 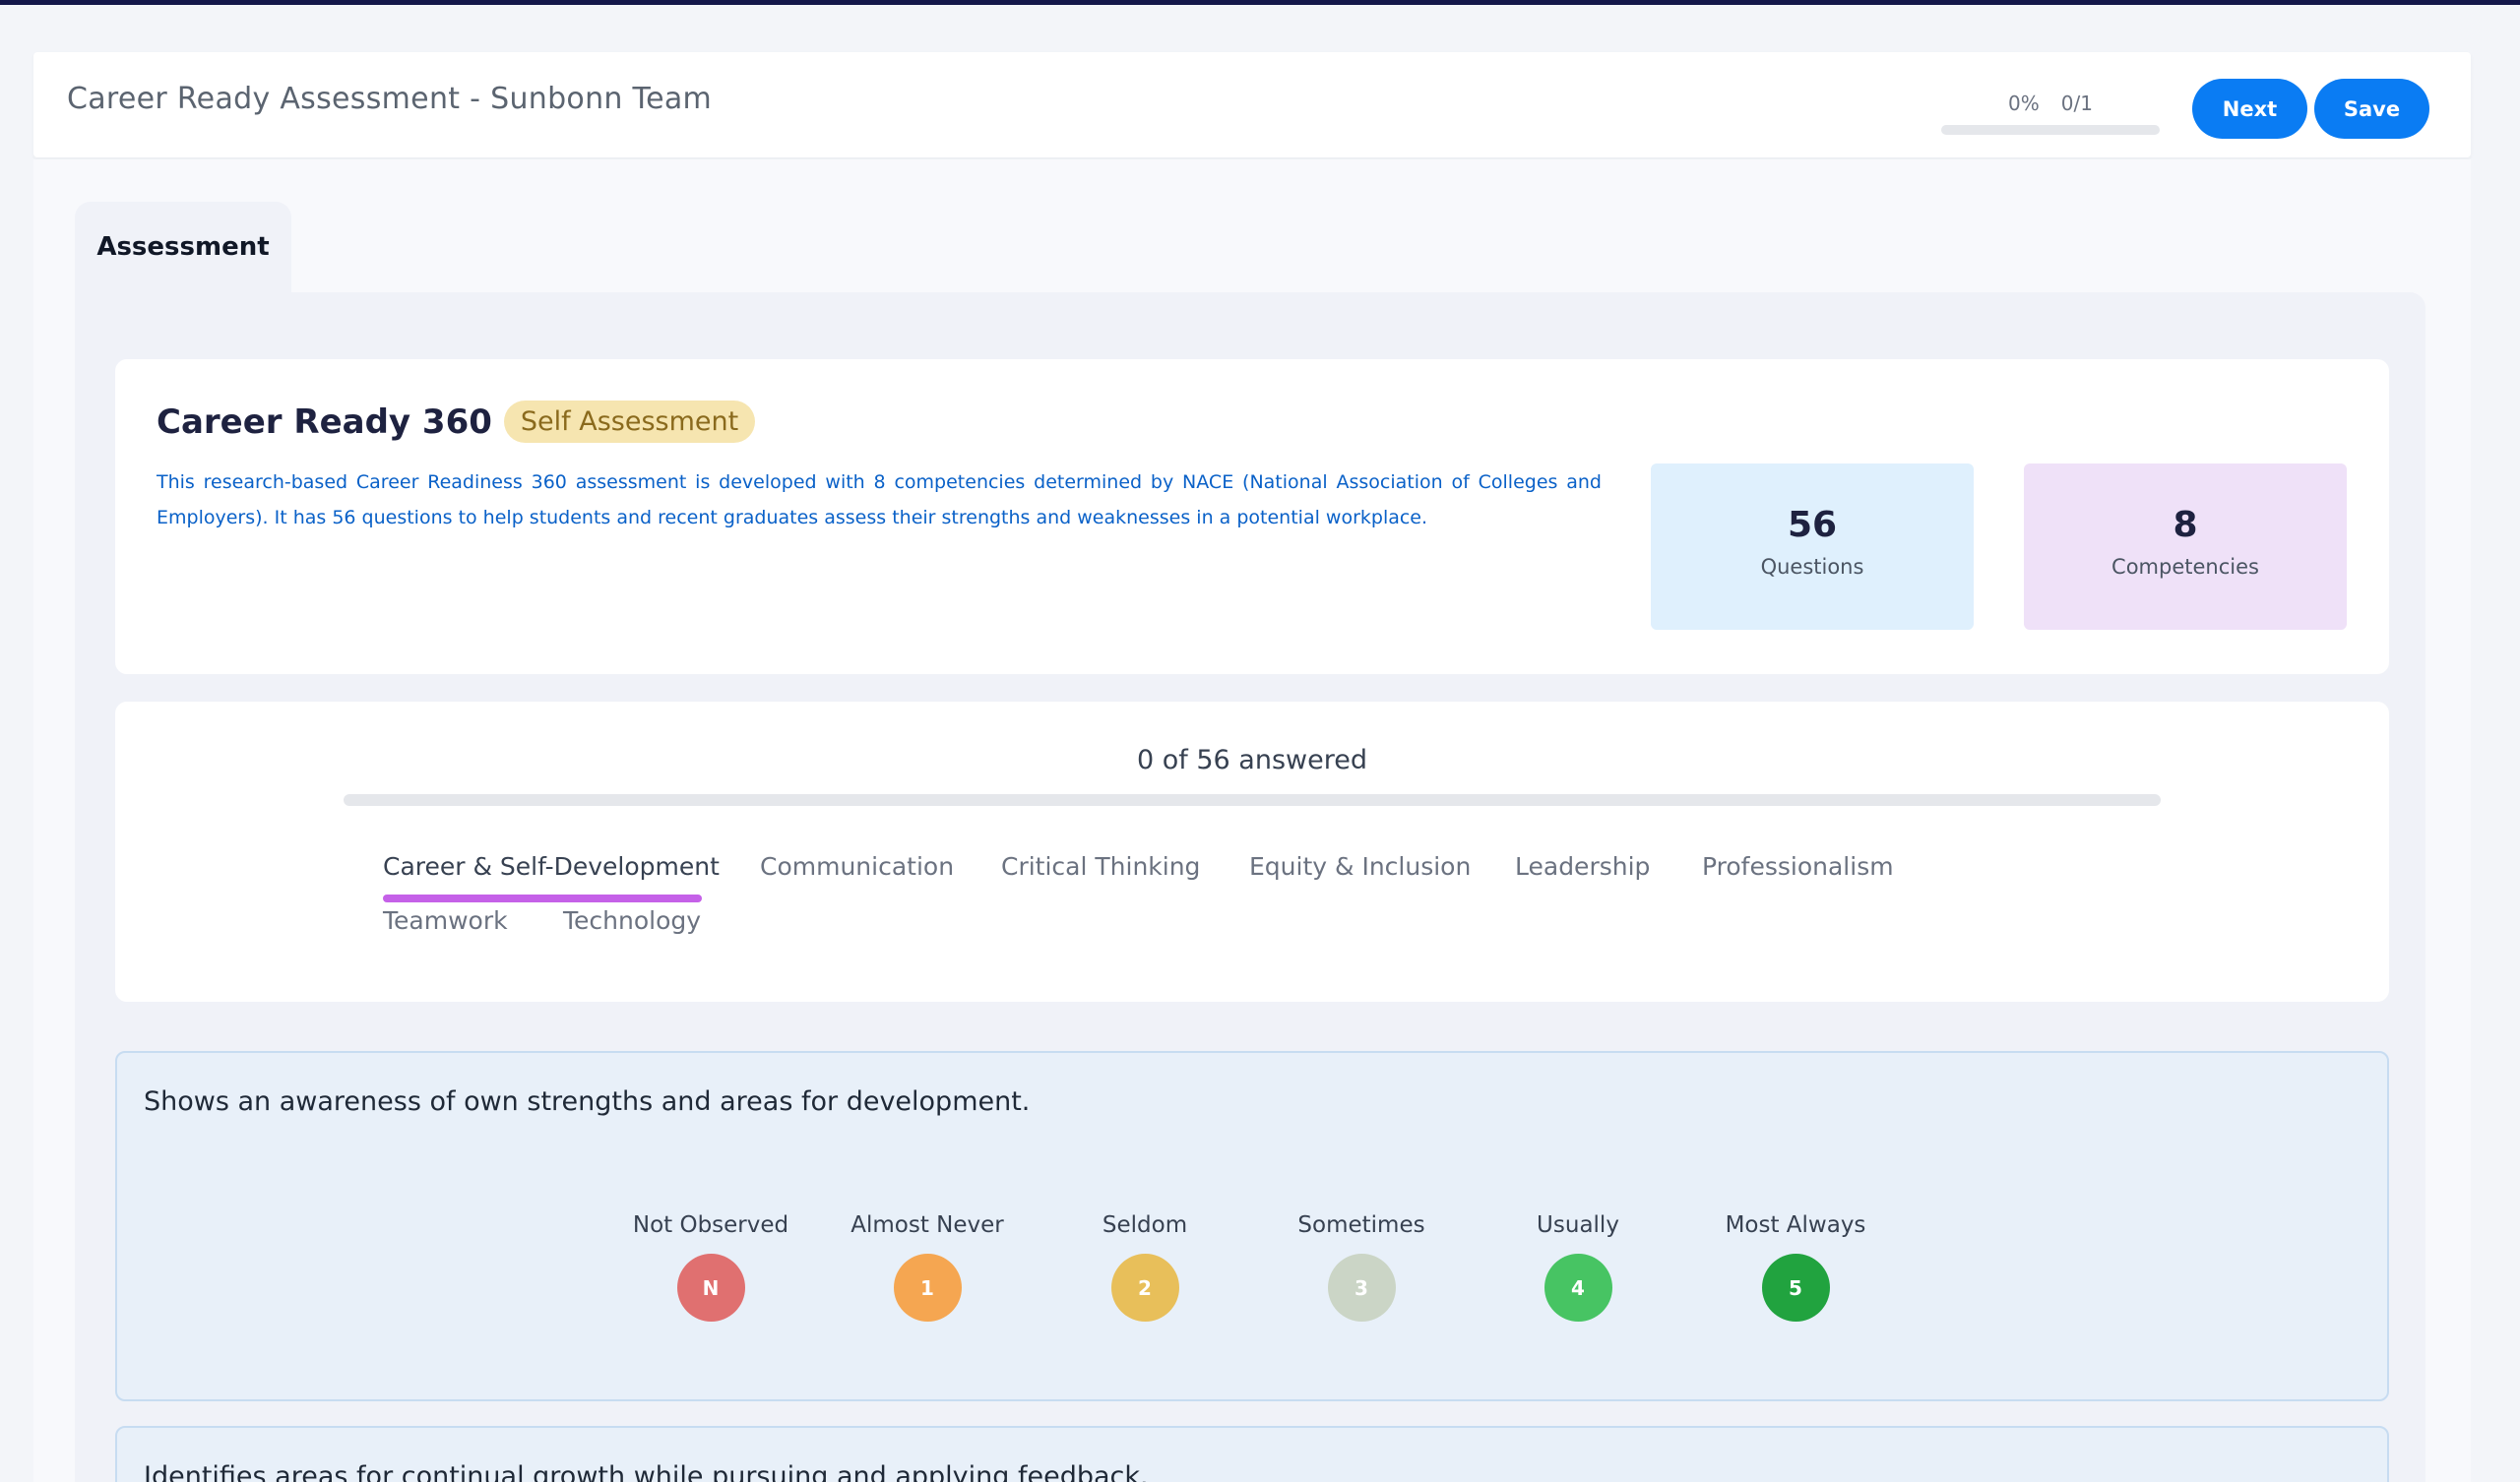 I want to click on rating-option-most-always: Most Always 5, so click(x=1795, y=1267).